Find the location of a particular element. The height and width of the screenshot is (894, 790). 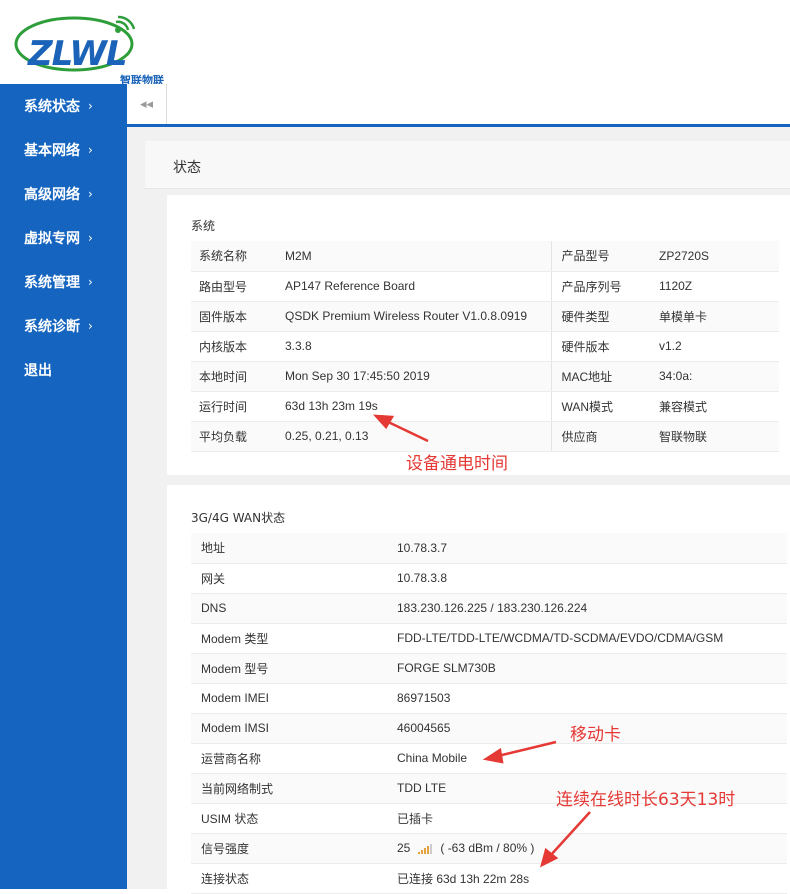

sidebar-item-system-management: 系统管理 › is located at coordinates (63, 282).